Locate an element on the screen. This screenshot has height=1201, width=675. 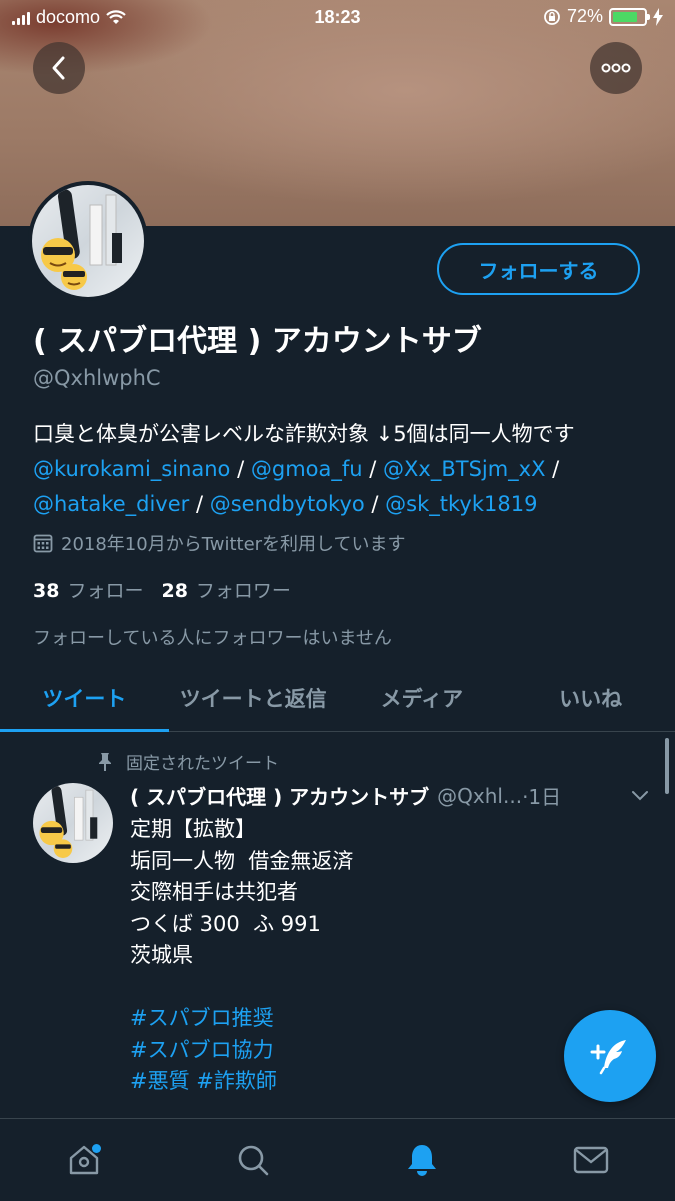
hashtag-link: #悪質 #詐欺師 is located at coordinates (380, 1082).